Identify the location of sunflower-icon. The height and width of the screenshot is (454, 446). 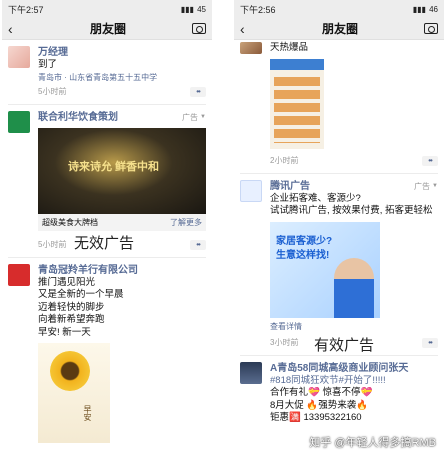
(70, 371).